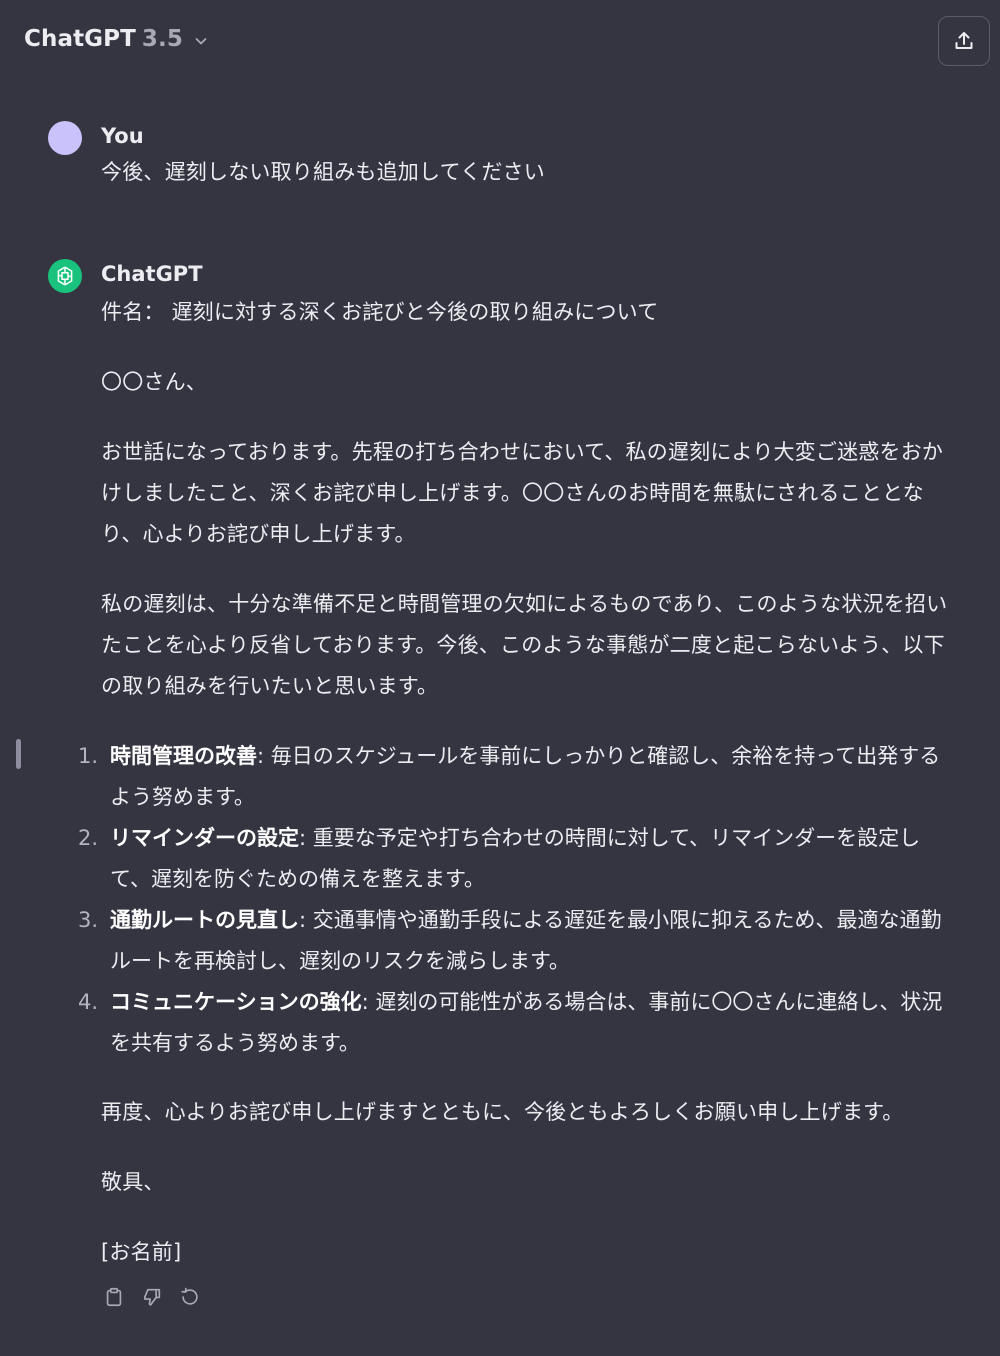 This screenshot has height=1356, width=1000. I want to click on top-bar: ChatGPT 3.5, so click(500, 43).